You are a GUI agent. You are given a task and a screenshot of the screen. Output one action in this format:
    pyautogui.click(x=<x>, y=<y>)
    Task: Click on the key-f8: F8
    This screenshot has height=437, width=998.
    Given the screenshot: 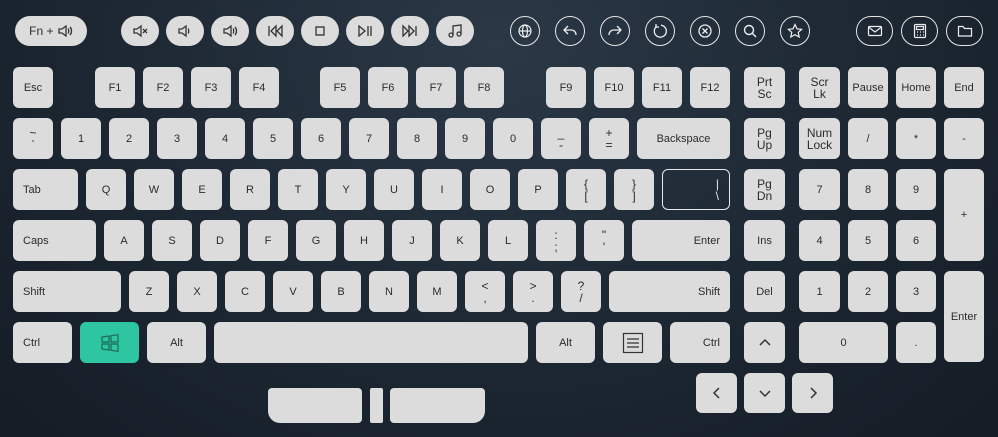 What is the action you would take?
    pyautogui.click(x=484, y=87)
    